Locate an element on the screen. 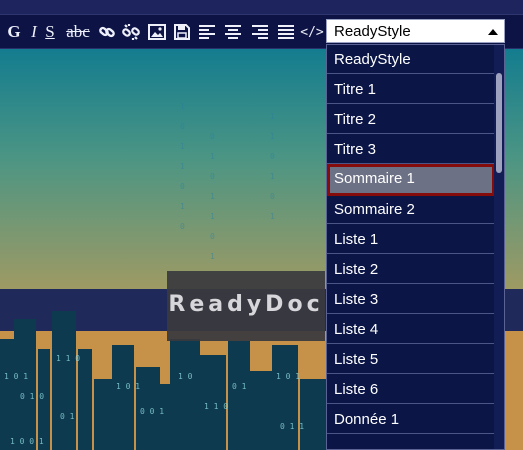 This screenshot has height=450, width=523. style-select-value: ReadyStyle is located at coordinates (372, 31).